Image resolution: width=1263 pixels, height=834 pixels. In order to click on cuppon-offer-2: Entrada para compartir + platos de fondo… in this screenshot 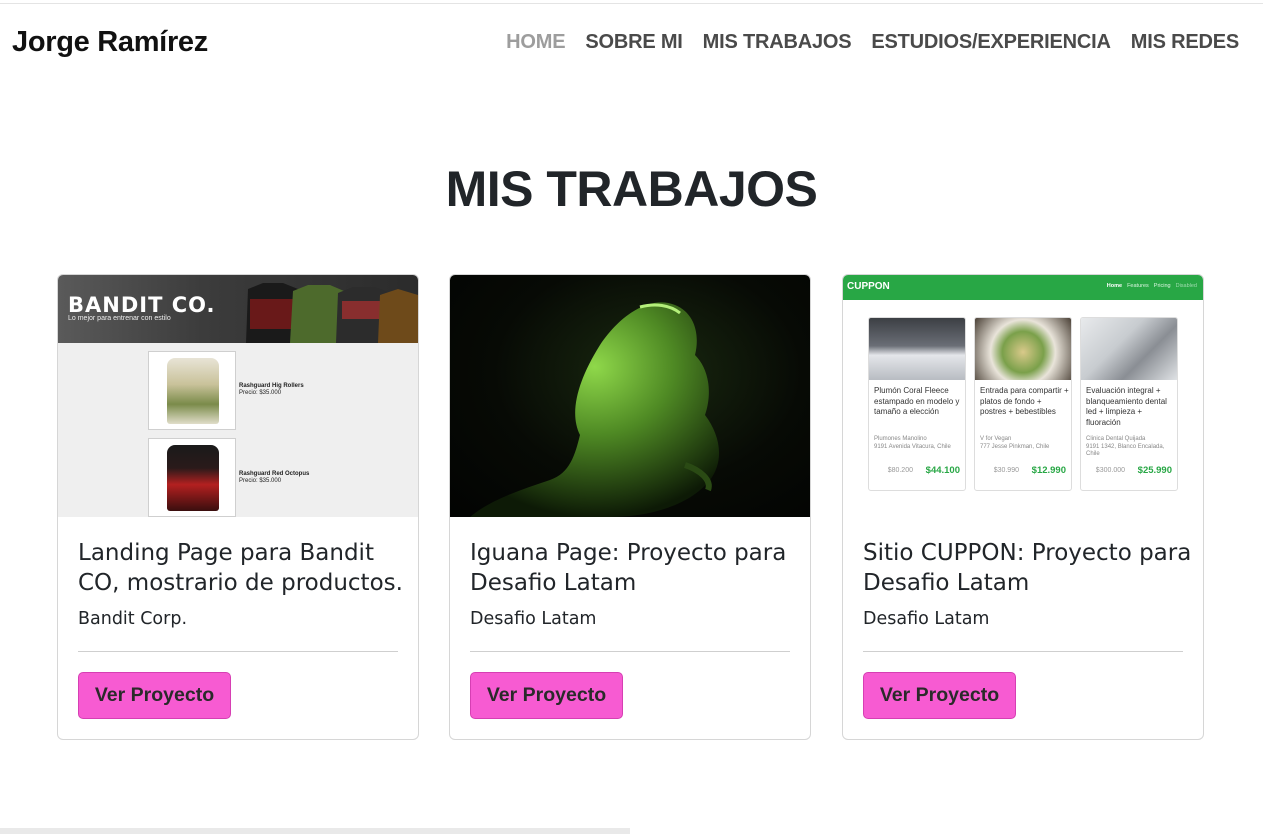, I will do `click(1023, 404)`.